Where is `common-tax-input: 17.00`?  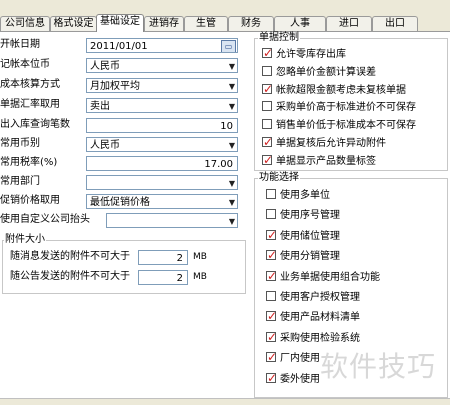 common-tax-input: 17.00 is located at coordinates (162, 163).